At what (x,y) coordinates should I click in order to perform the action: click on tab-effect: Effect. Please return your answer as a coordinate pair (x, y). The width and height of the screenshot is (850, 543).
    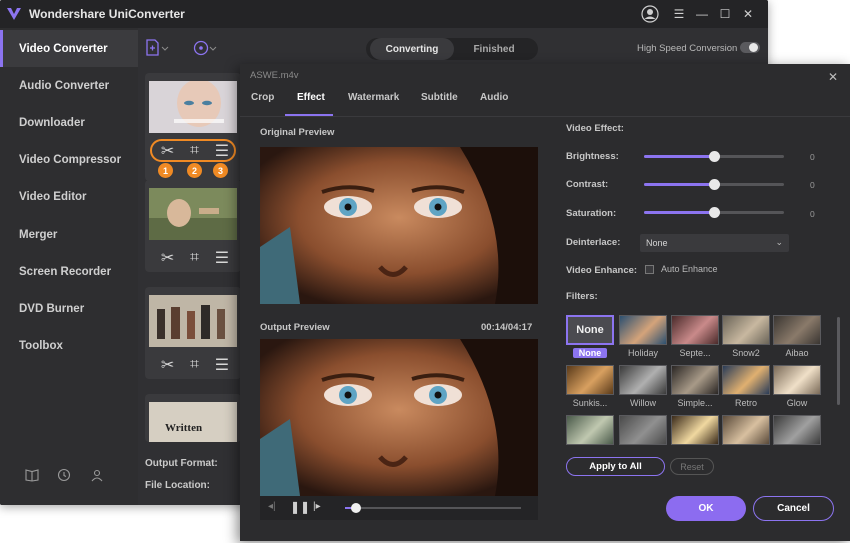
    Looking at the image, I should click on (311, 97).